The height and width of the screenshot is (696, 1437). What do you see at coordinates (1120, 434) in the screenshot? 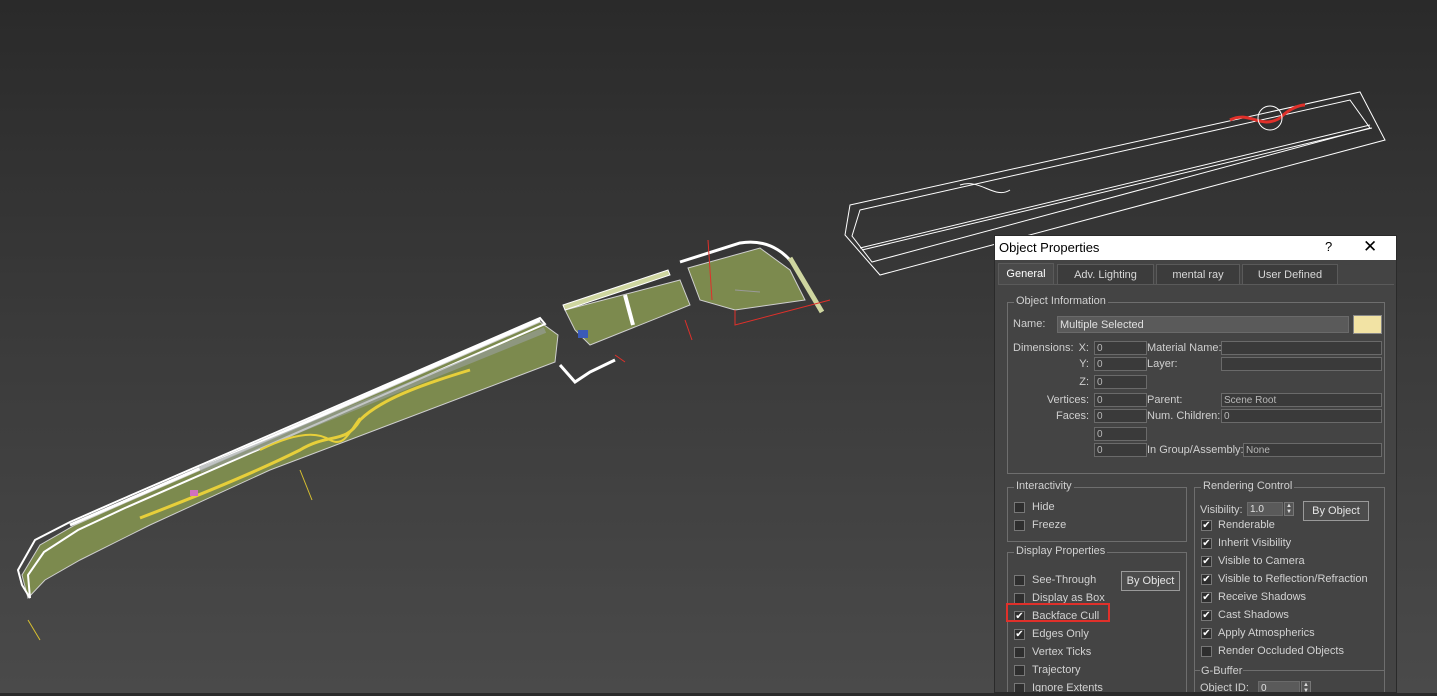
I see `extra-count-field-1: 0` at bounding box center [1120, 434].